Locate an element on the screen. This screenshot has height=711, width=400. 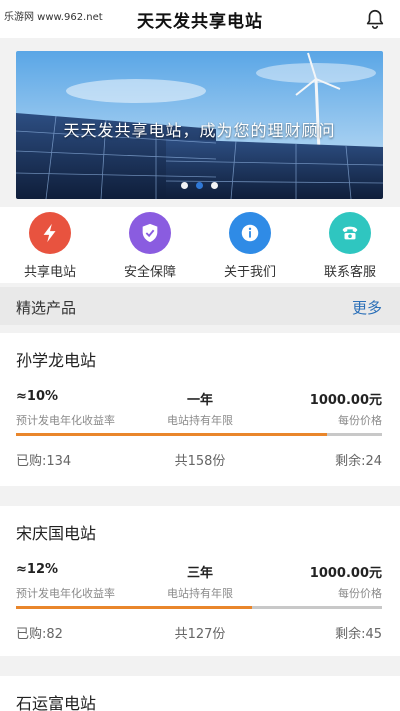
product-name: 孙学龙电站 is located at coordinates (56, 360).